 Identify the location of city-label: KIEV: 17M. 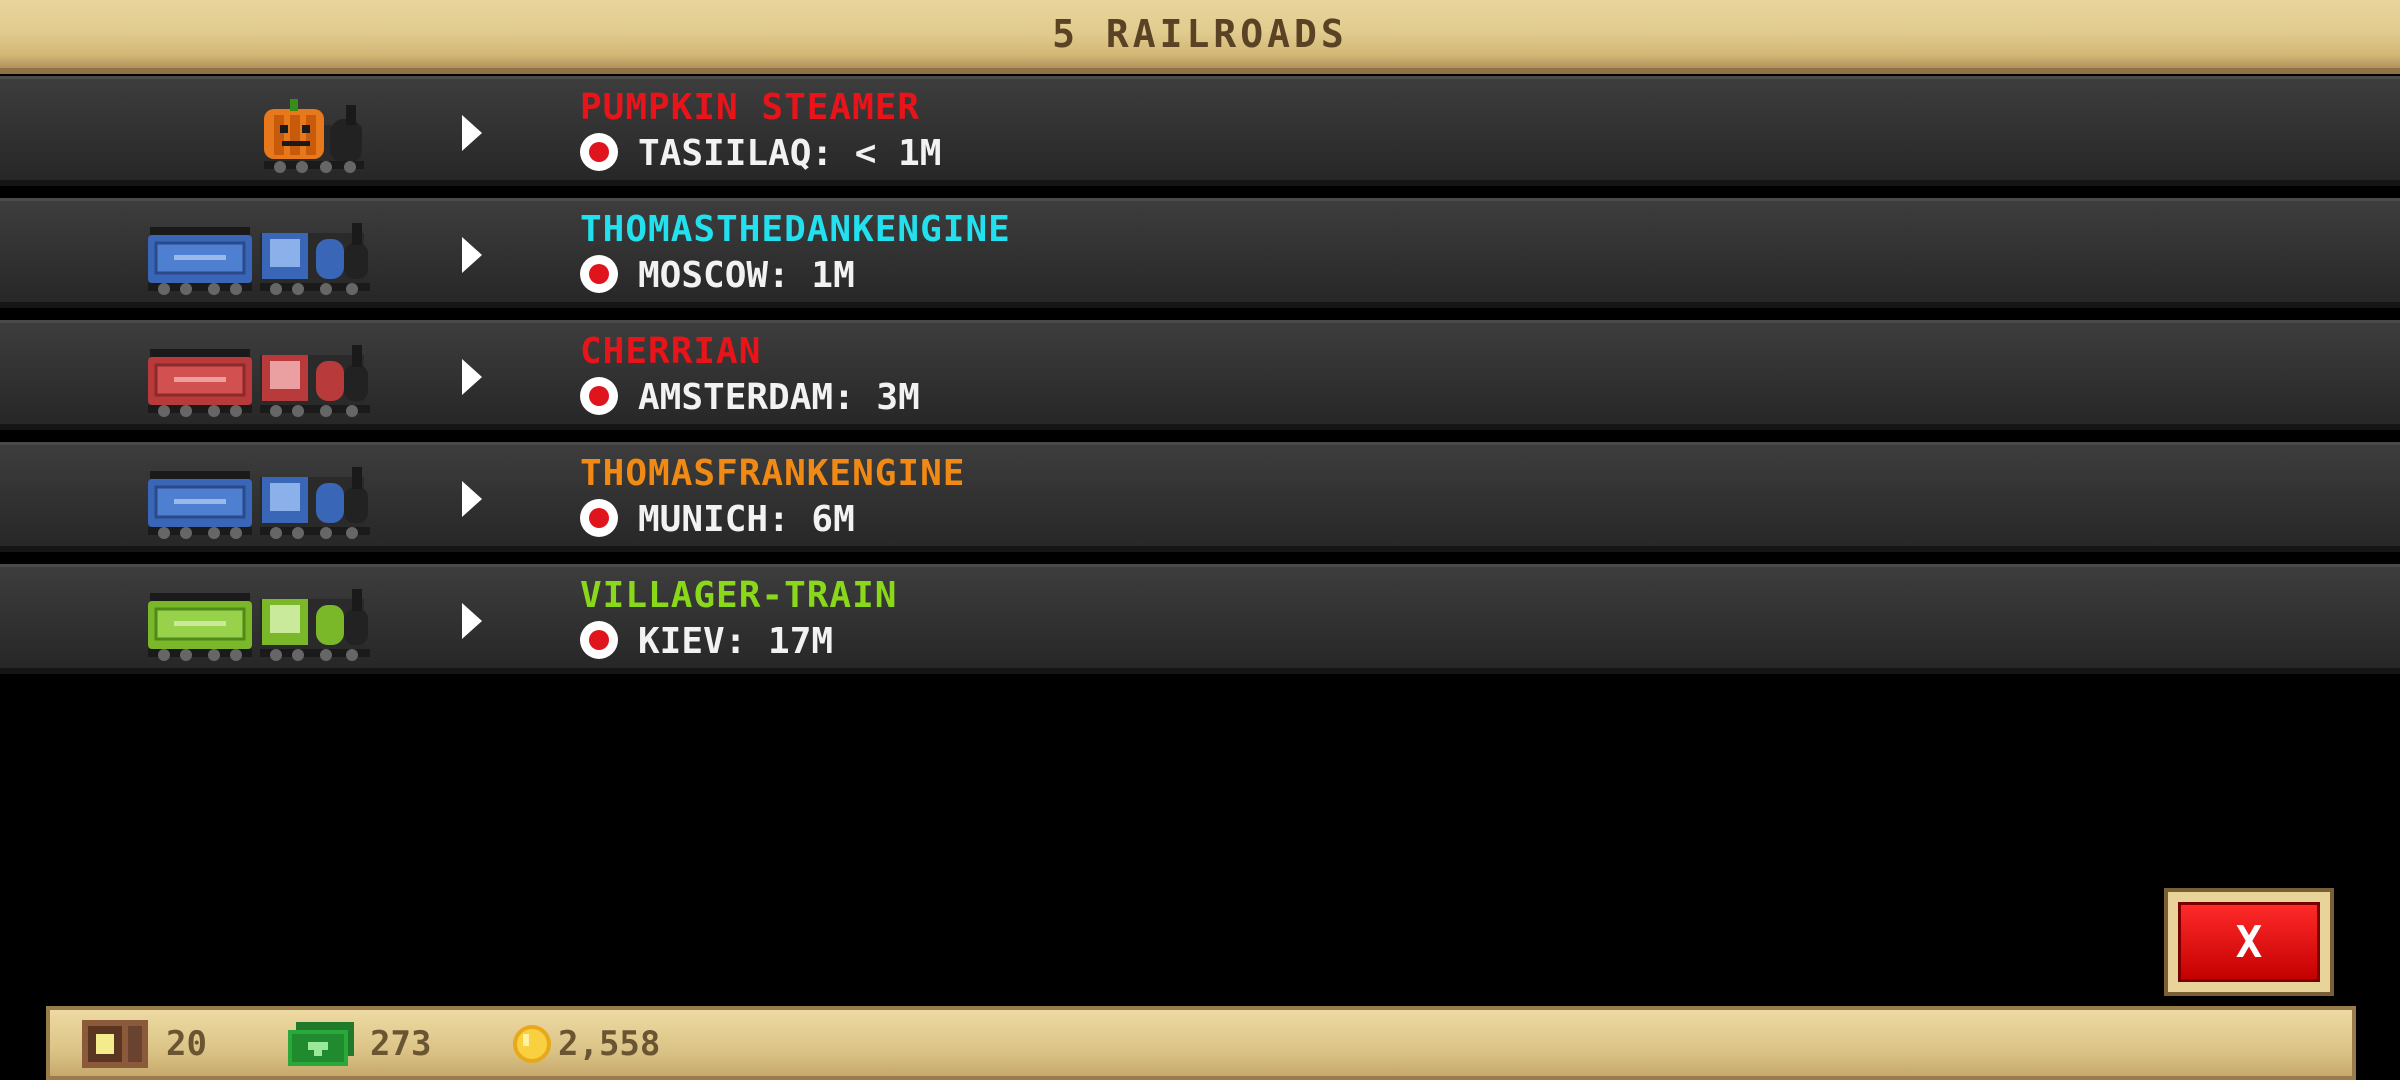
(736, 641).